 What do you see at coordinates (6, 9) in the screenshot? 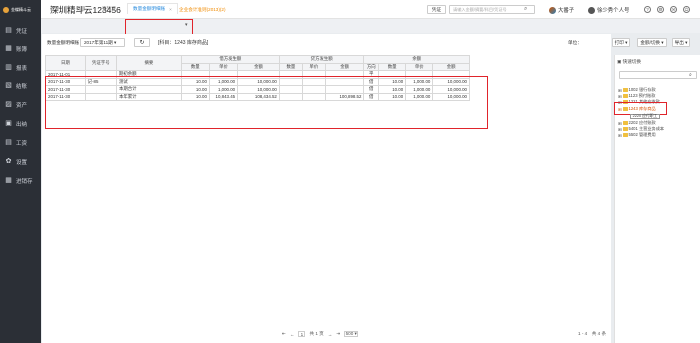
I see `logo-icon` at bounding box center [6, 9].